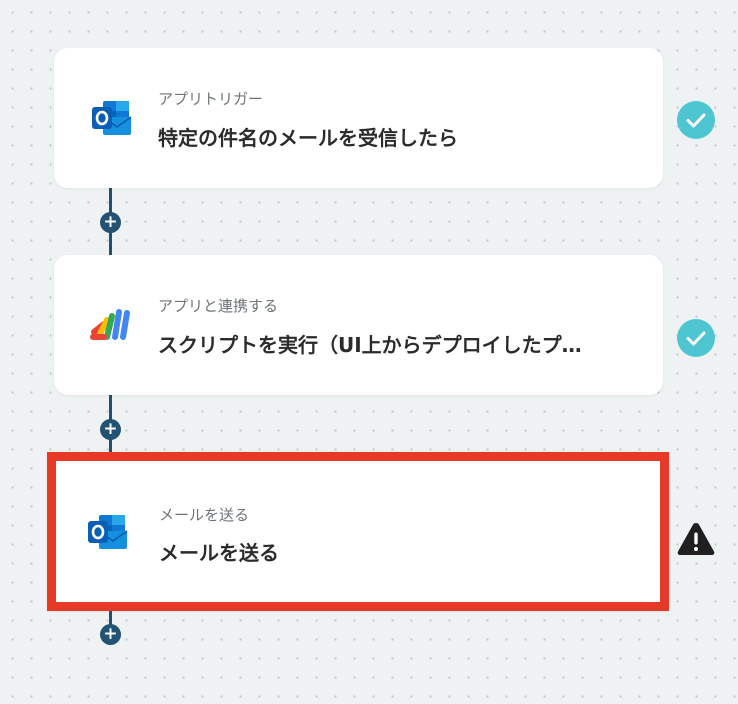  What do you see at coordinates (219, 553) in the screenshot?
I see `step-title: メールを送る` at bounding box center [219, 553].